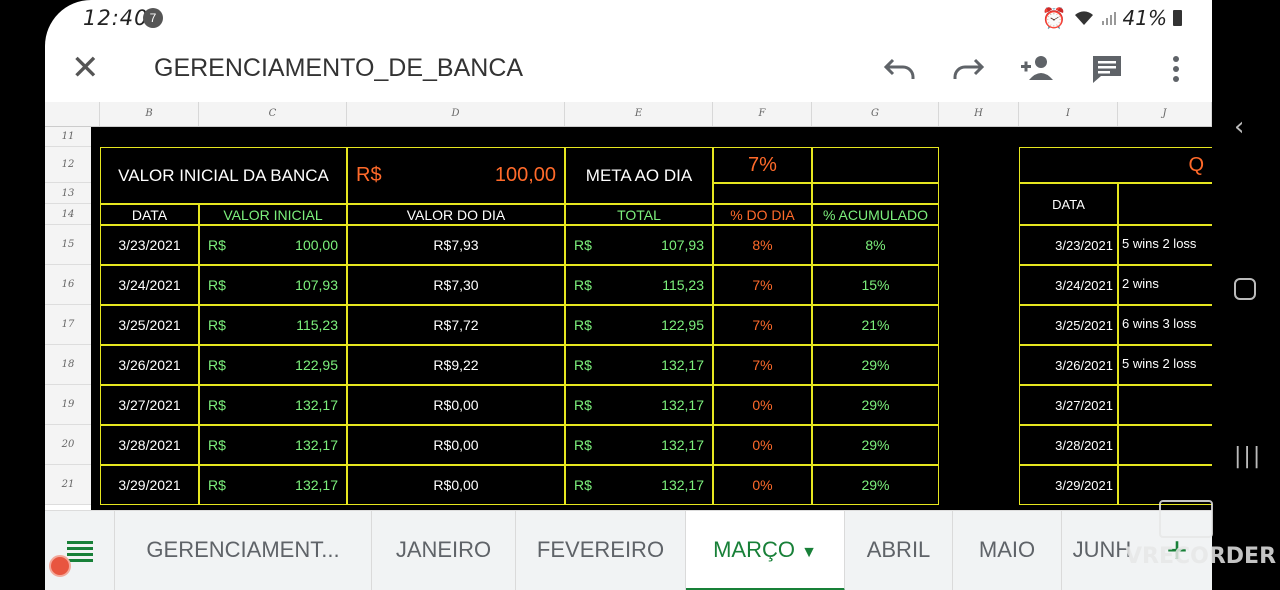 The image size is (1280, 590). I want to click on header-pct-acum: % ACUMULADO, so click(875, 214).